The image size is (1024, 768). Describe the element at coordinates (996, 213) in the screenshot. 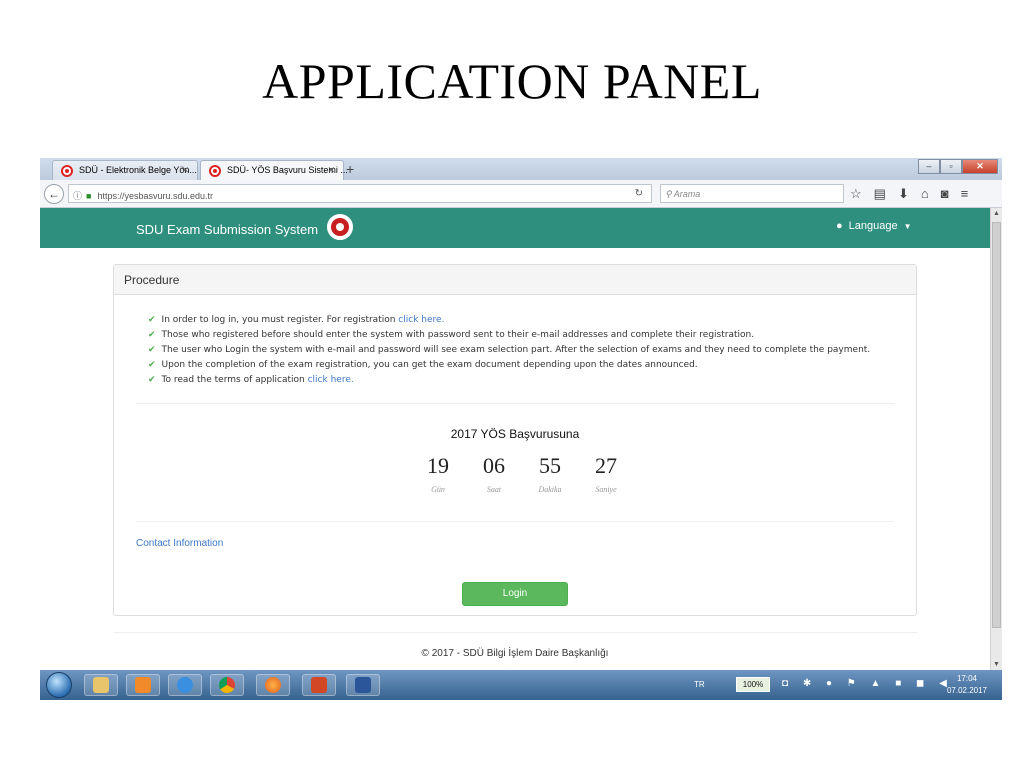

I see `scroll-up-icon: ▲` at that location.